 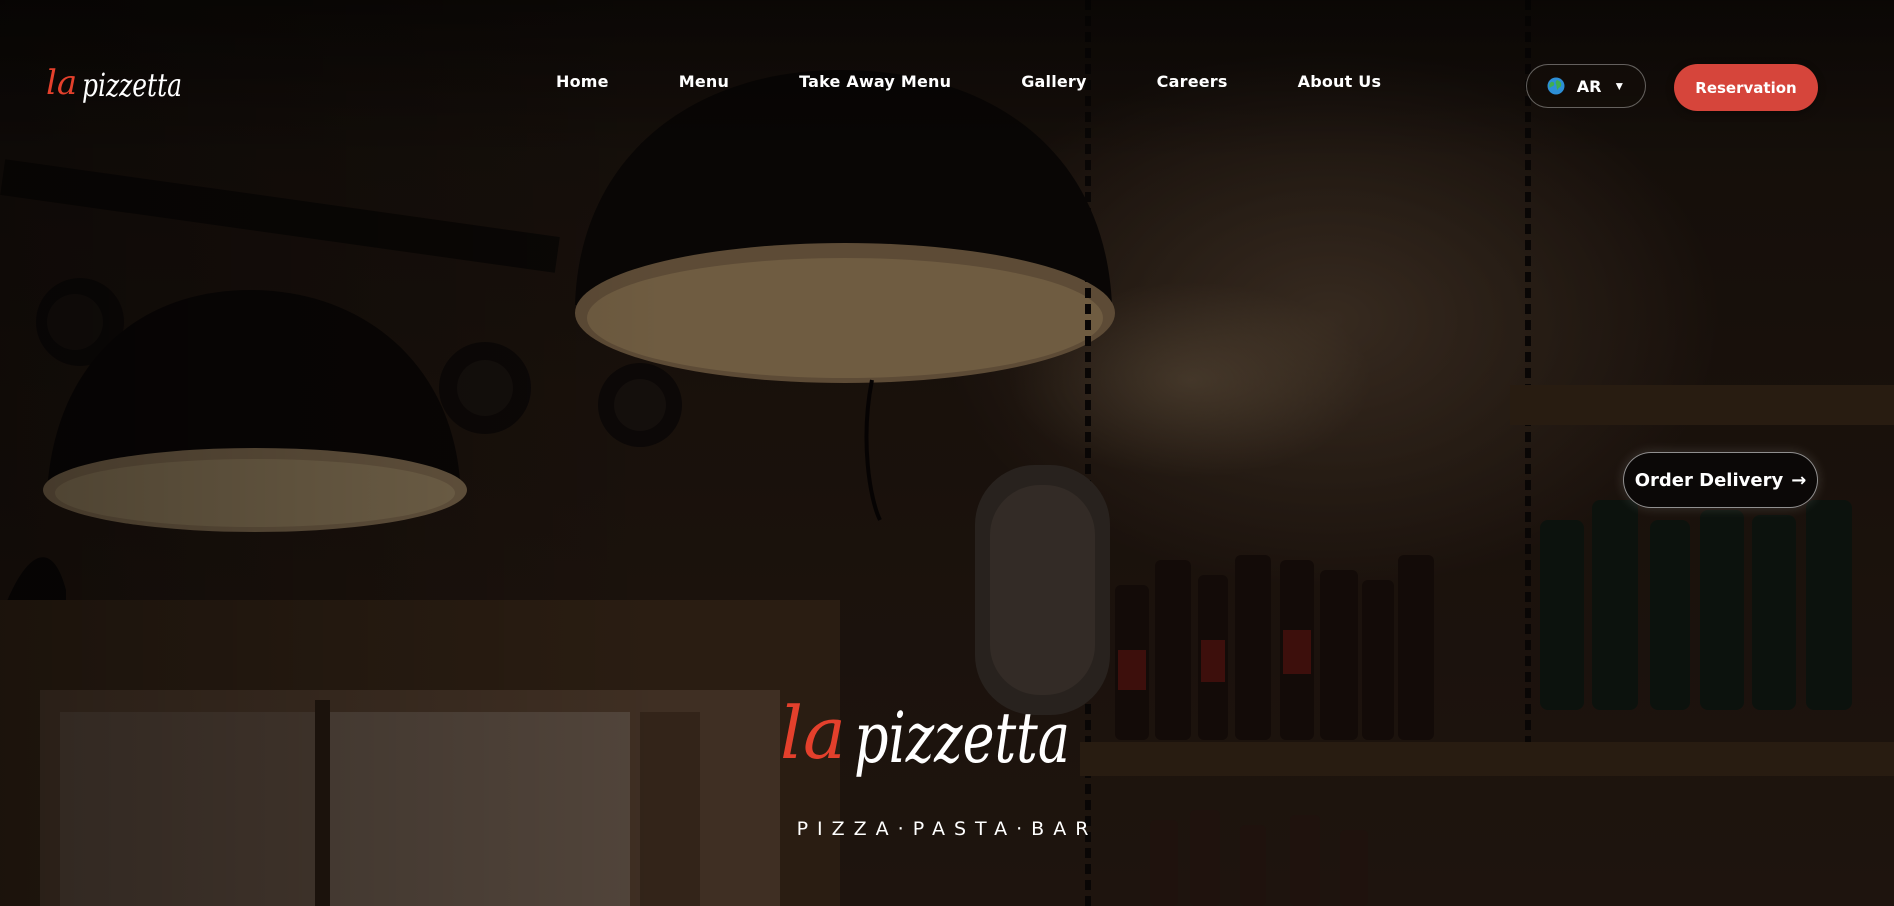 I want to click on language-code: AR, so click(x=1589, y=86).